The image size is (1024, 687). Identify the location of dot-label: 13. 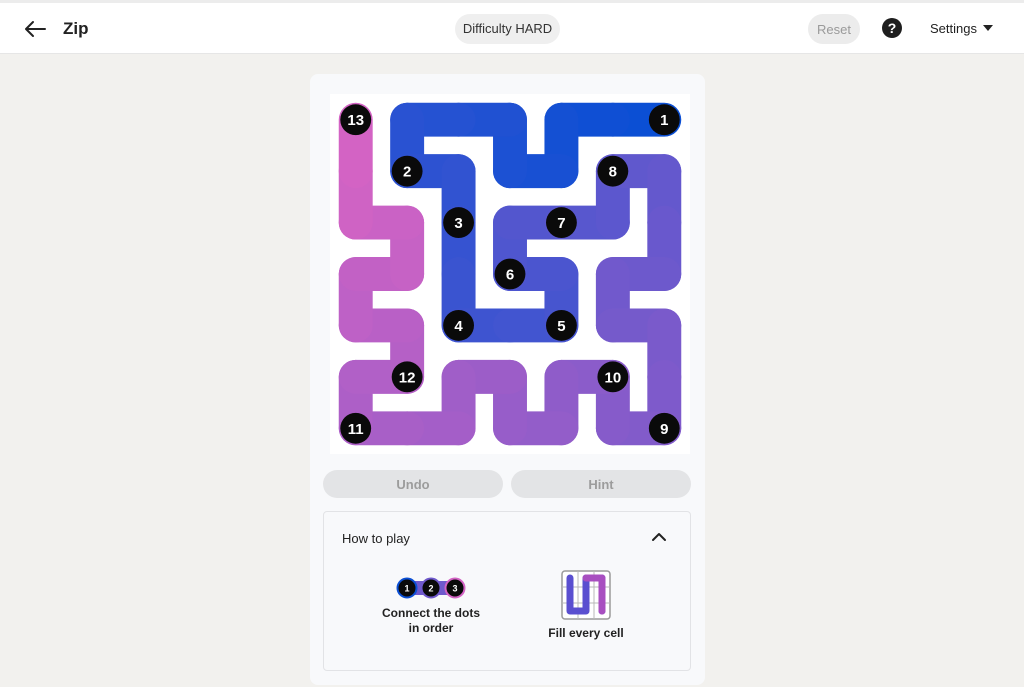
(355, 120).